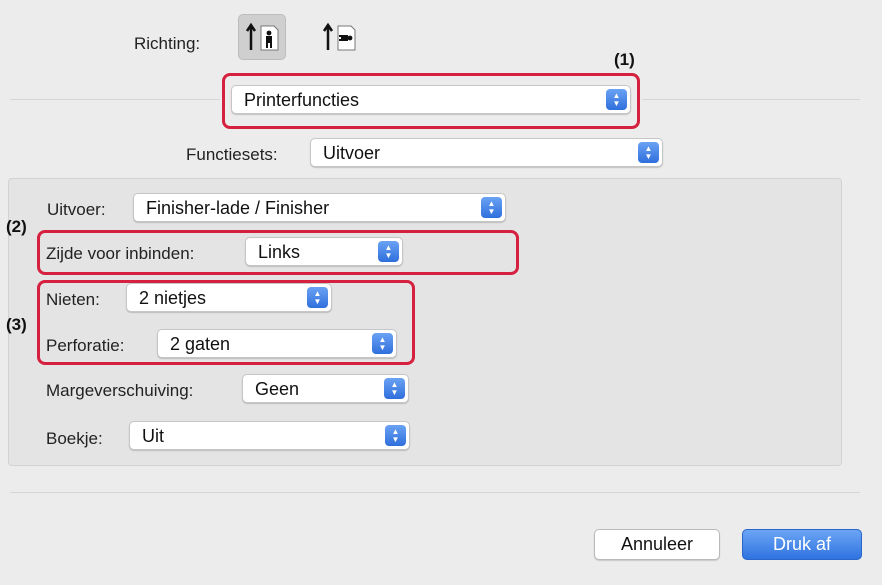 This screenshot has width=882, height=585. I want to click on orientation-landscape-button, so click(339, 37).